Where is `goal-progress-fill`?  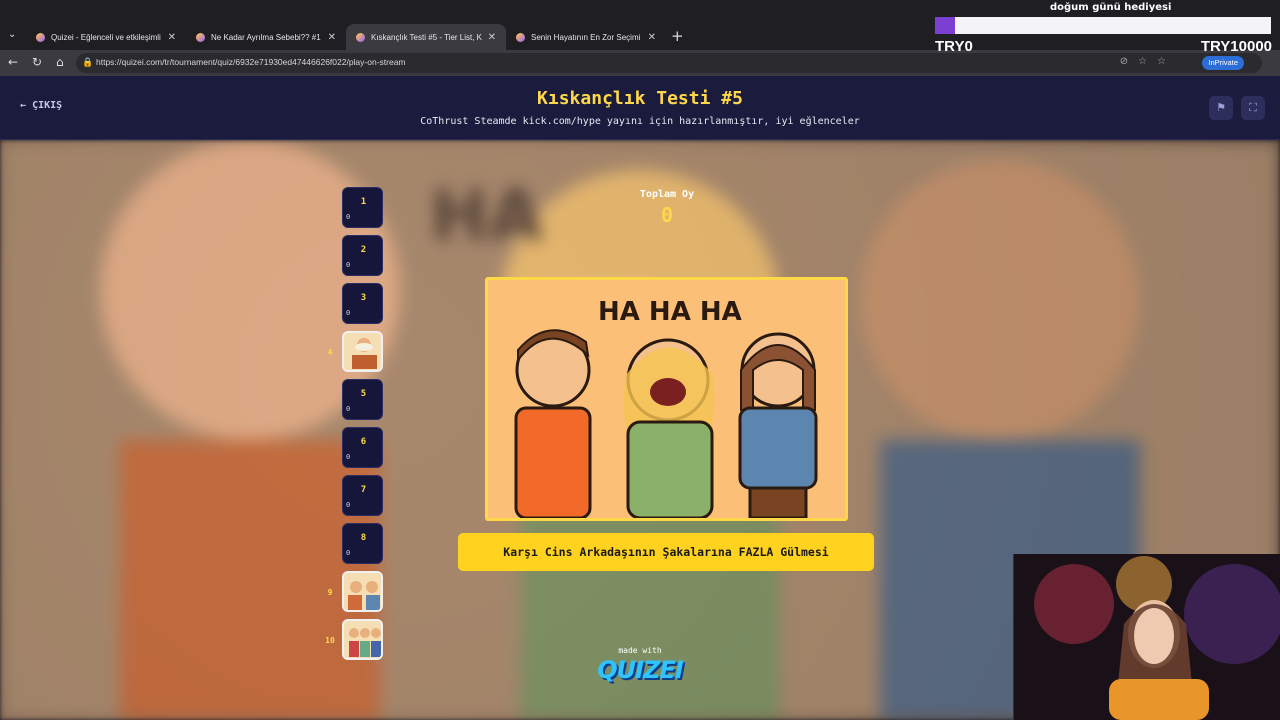 goal-progress-fill is located at coordinates (945, 25).